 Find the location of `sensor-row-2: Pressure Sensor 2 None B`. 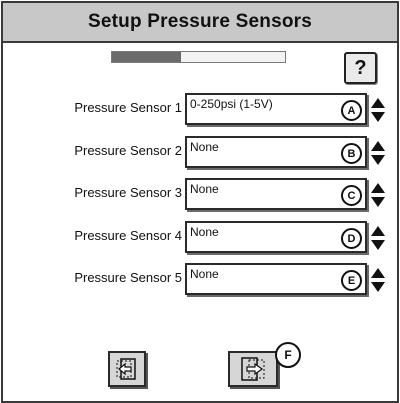

sensor-row-2: Pressure Sensor 2 None B is located at coordinates (198, 154).